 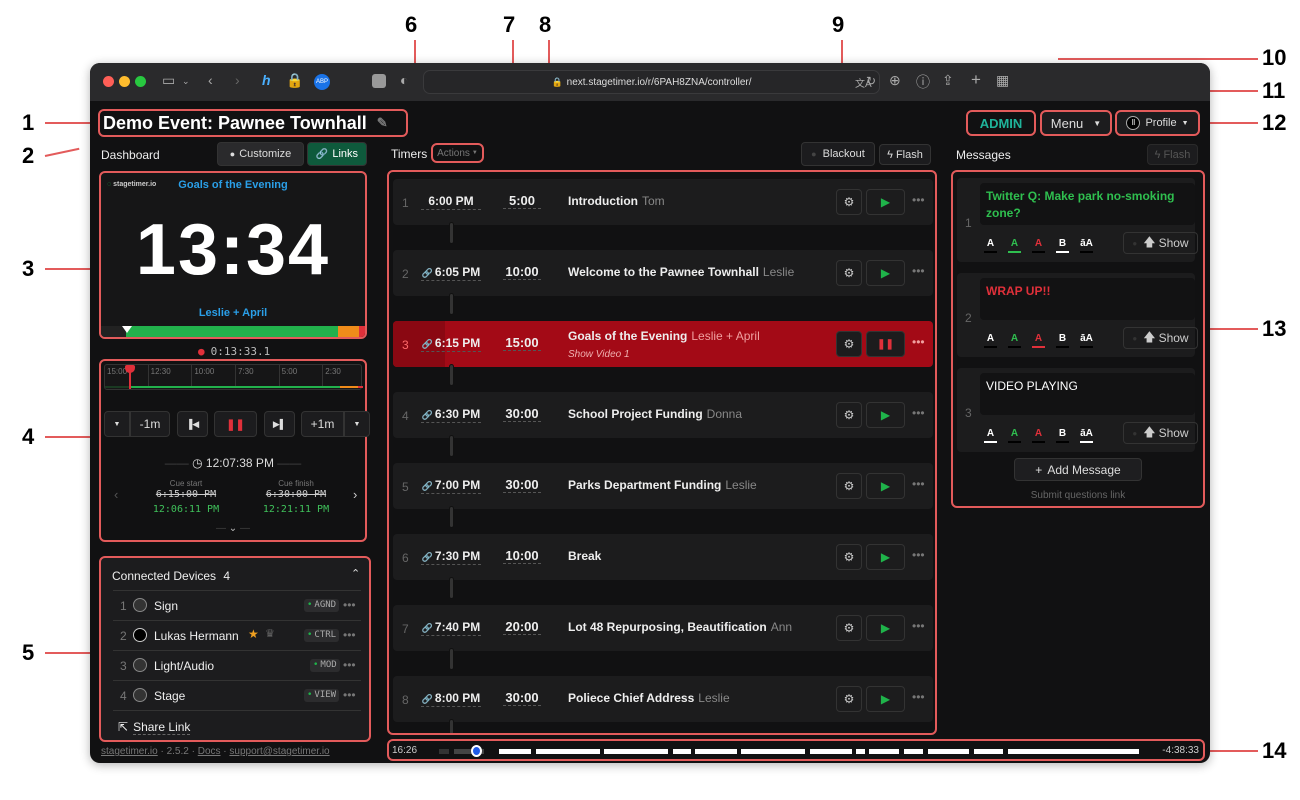 What do you see at coordinates (253, 123) in the screenshot?
I see `event-title: Demo Event: Pawnee Townhall ✎` at bounding box center [253, 123].